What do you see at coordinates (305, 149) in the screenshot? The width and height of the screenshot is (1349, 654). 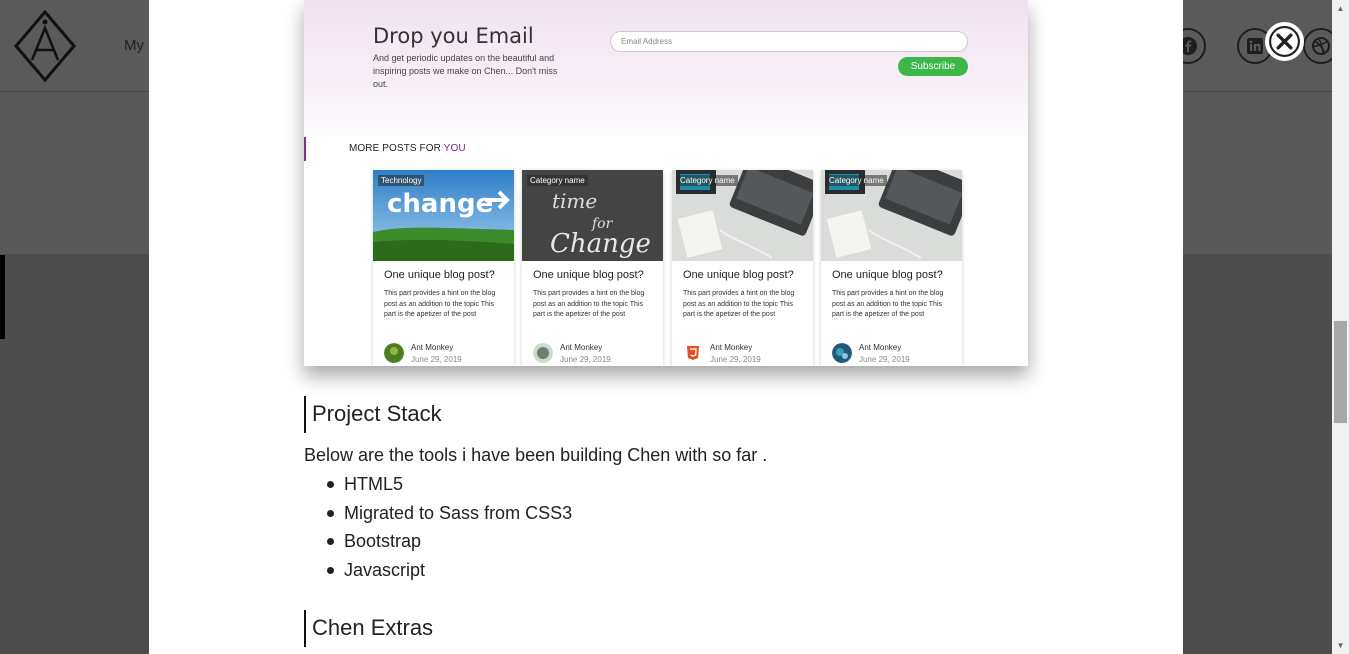 I see `more-posts-accent-bar` at bounding box center [305, 149].